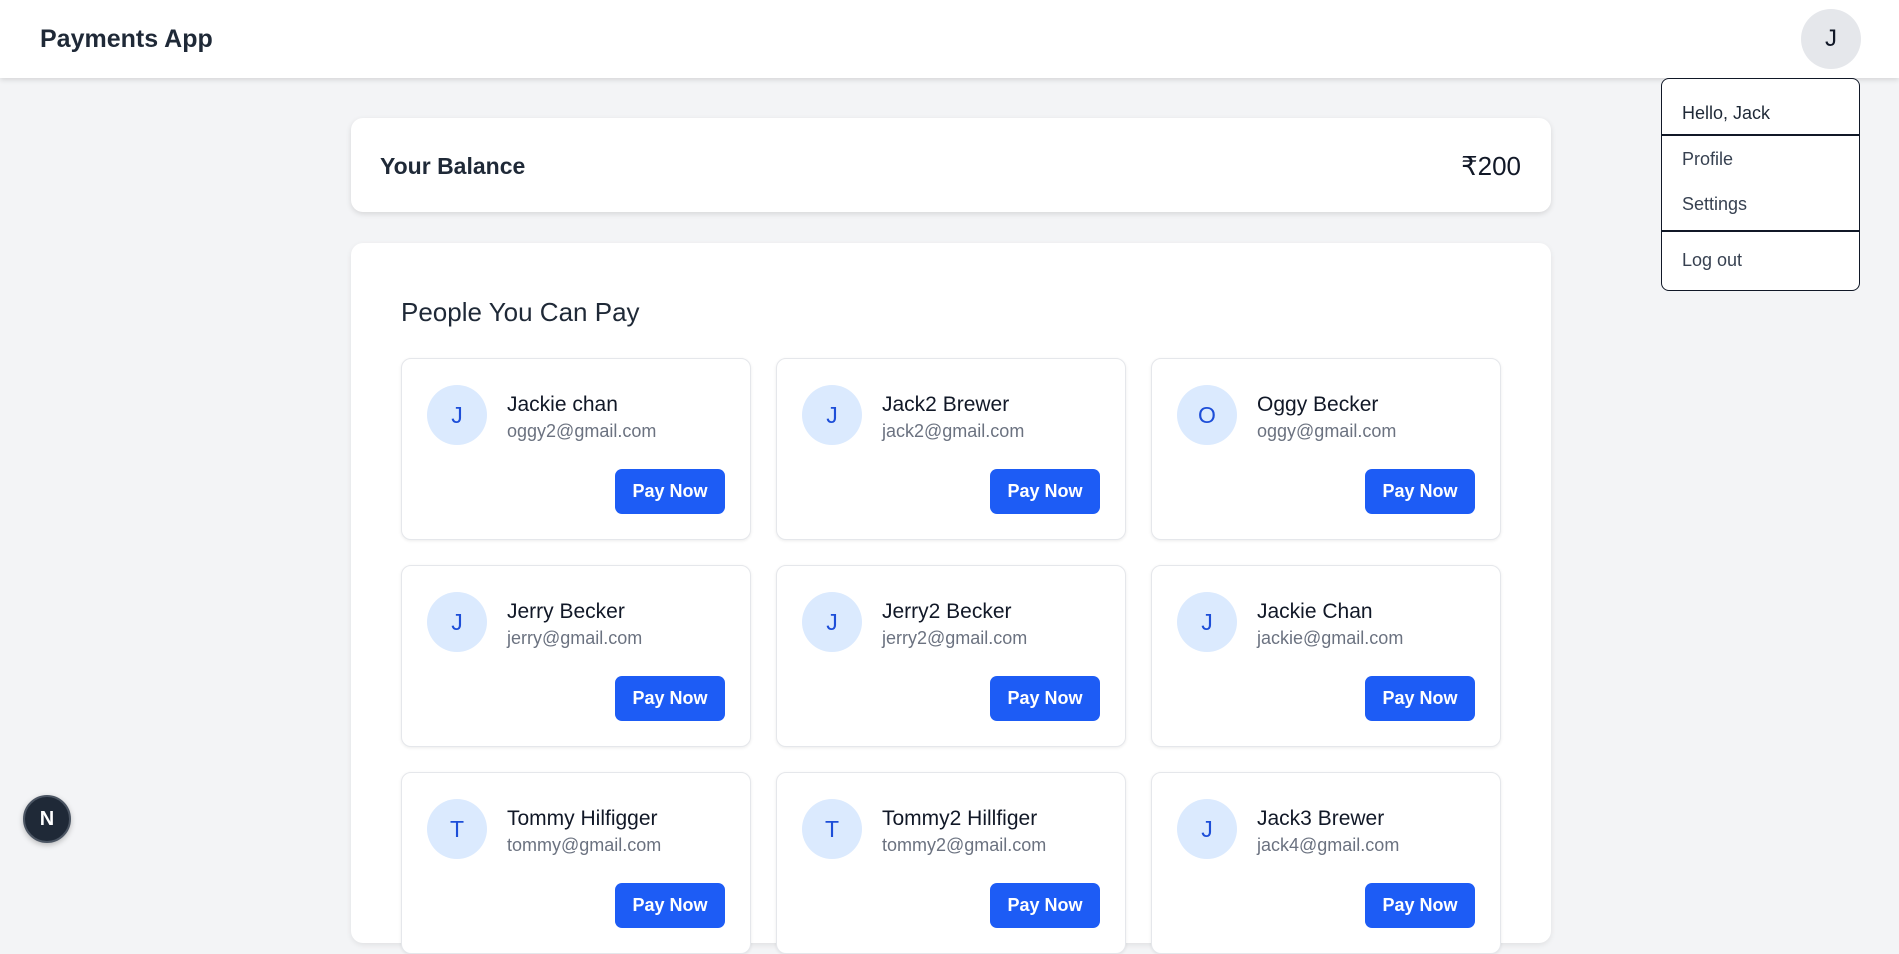 The image size is (1899, 954). What do you see at coordinates (1491, 166) in the screenshot?
I see `balance-amount: ₹200` at bounding box center [1491, 166].